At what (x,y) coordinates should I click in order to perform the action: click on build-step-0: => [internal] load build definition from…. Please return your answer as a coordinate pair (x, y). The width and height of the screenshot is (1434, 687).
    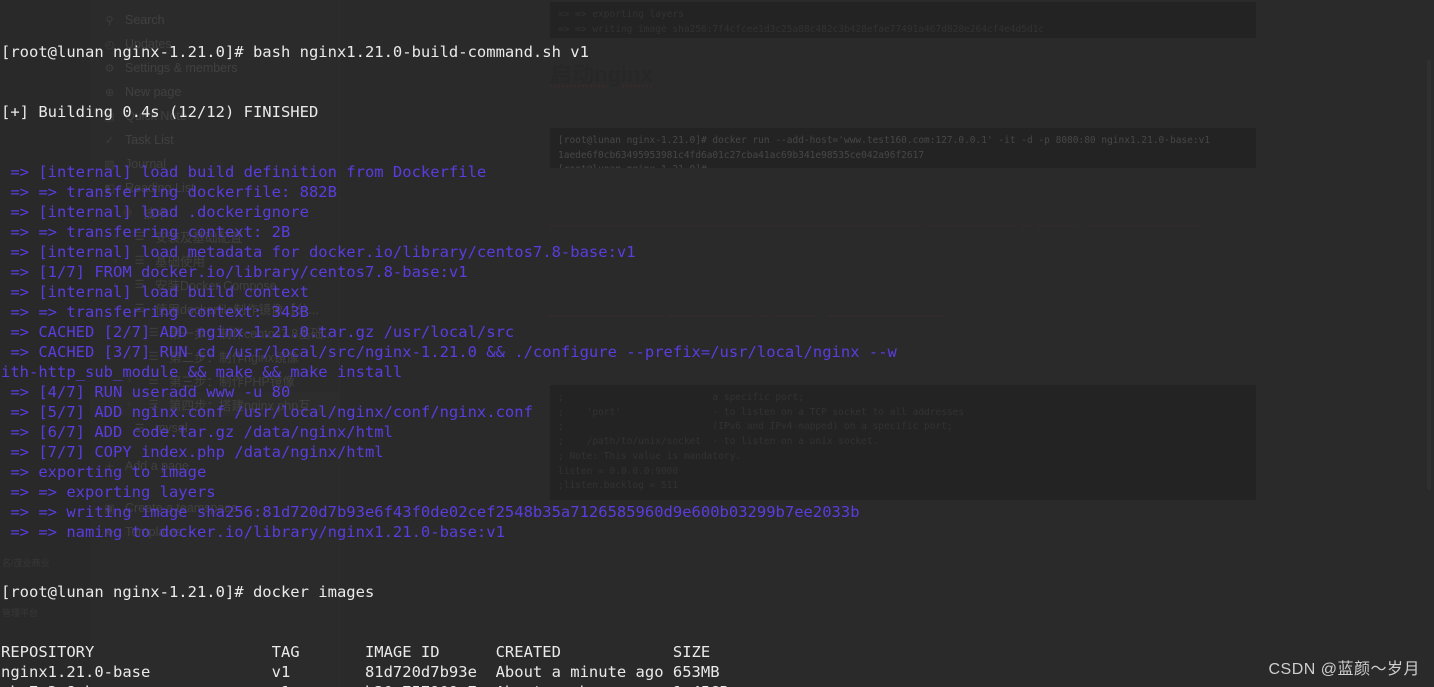
    Looking at the image, I should click on (244, 172).